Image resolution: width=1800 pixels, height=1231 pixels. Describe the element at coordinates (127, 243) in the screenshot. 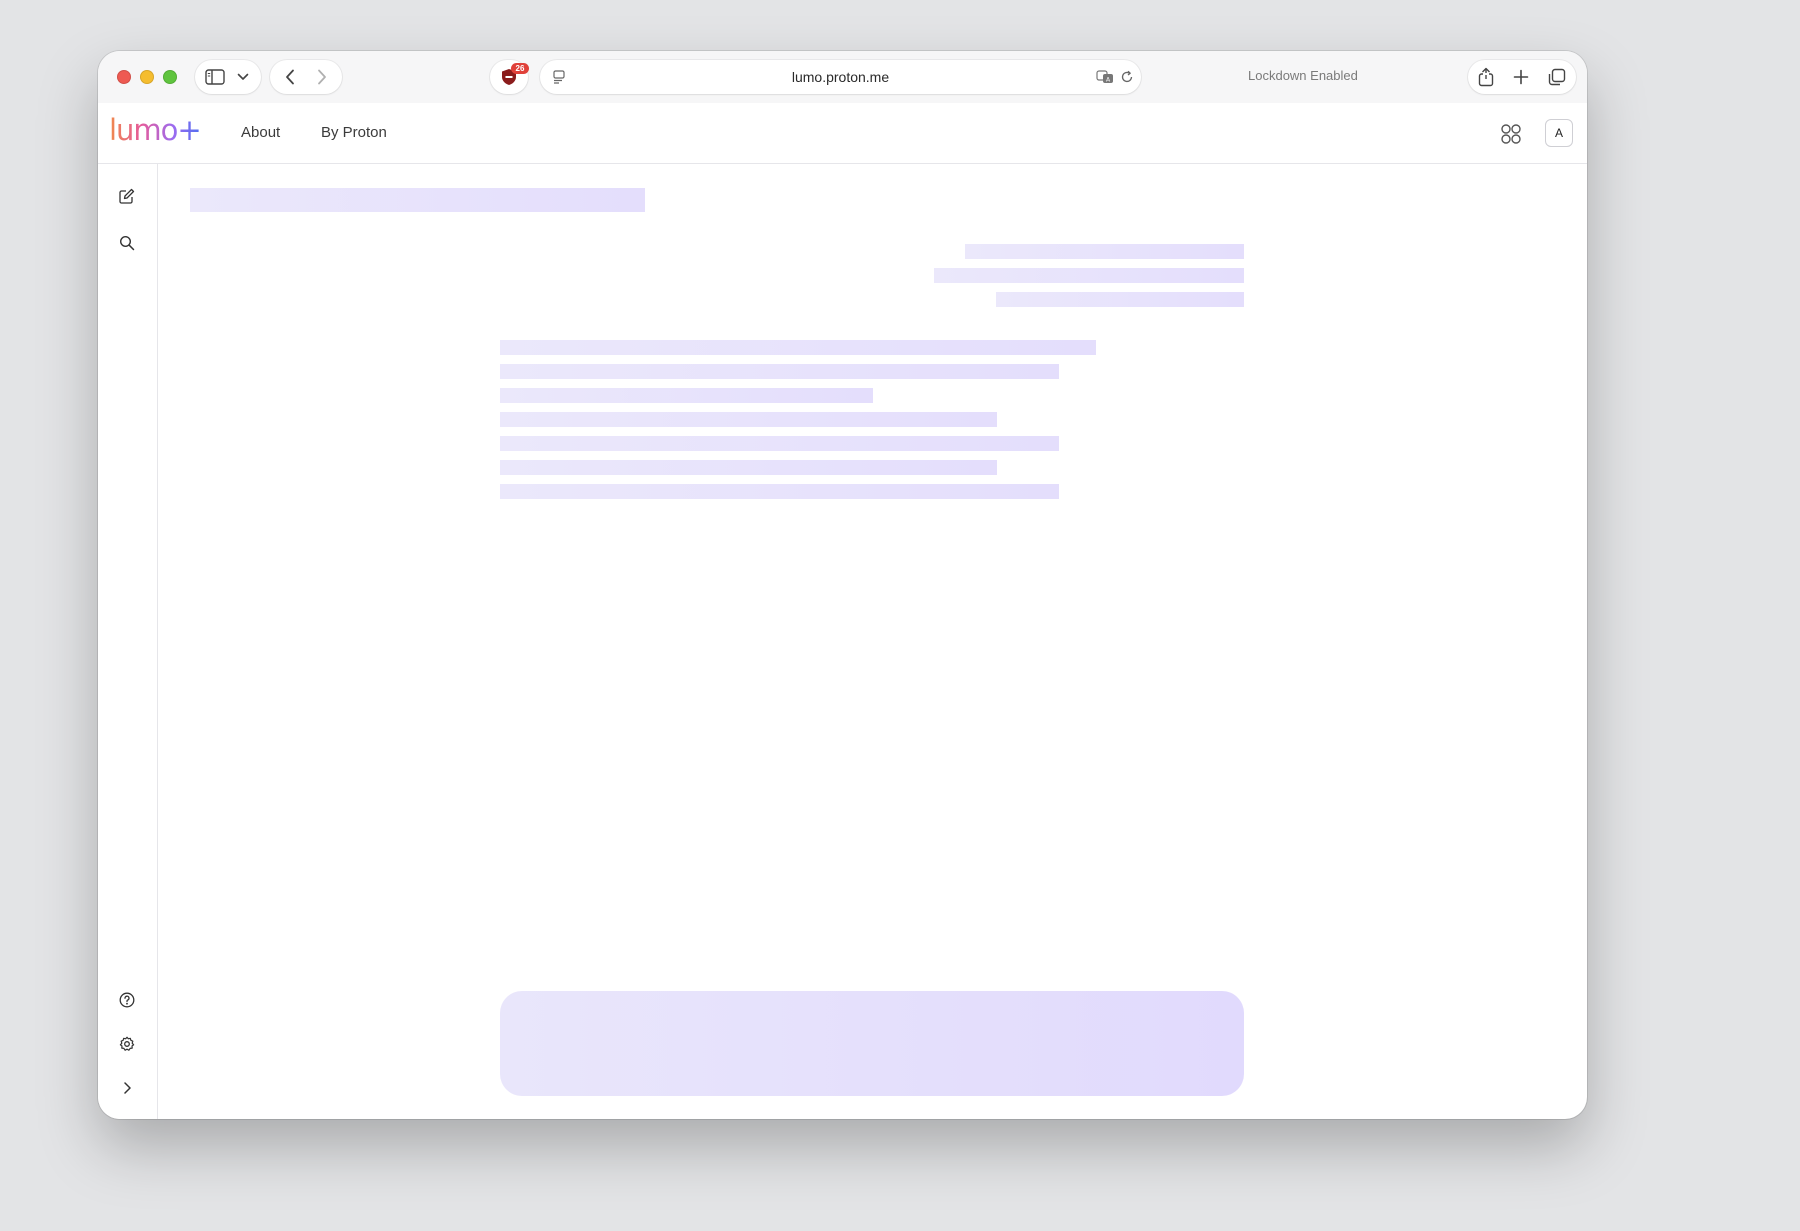

I see `search-icon` at that location.